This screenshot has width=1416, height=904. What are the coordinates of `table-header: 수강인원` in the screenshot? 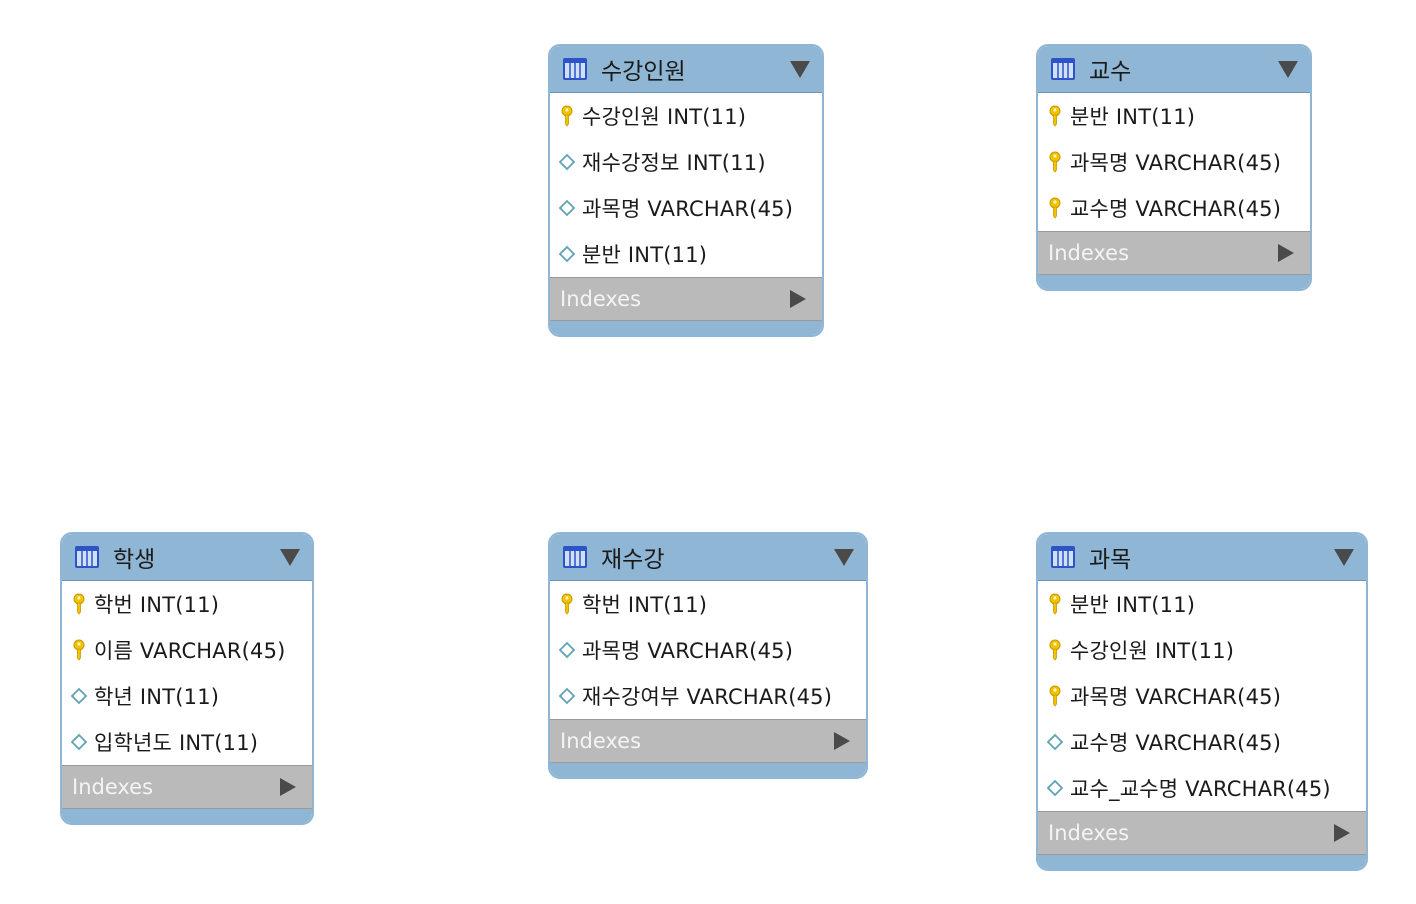 It's located at (686, 69).